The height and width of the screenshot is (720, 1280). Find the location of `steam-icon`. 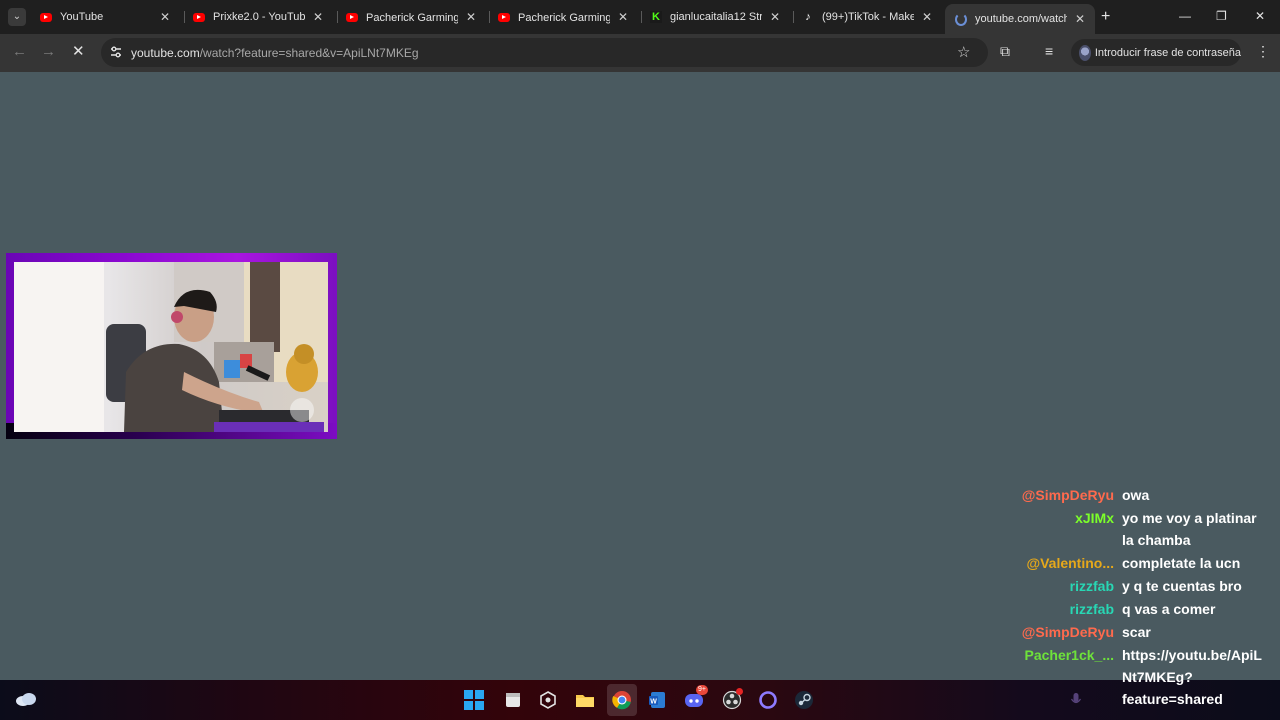

steam-icon is located at coordinates (804, 700).